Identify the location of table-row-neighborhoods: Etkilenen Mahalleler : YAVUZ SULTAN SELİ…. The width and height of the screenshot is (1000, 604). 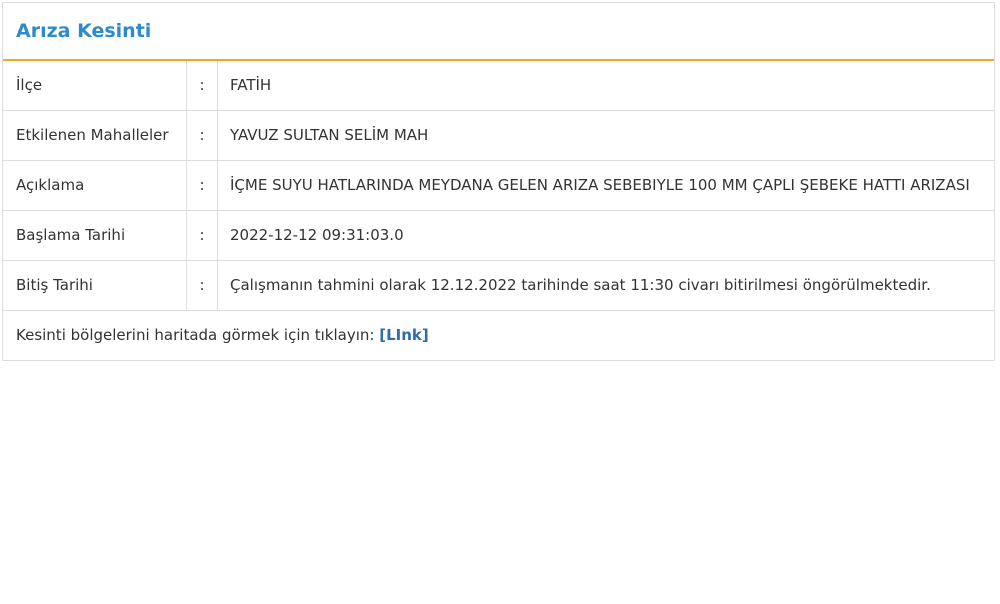
(498, 135).